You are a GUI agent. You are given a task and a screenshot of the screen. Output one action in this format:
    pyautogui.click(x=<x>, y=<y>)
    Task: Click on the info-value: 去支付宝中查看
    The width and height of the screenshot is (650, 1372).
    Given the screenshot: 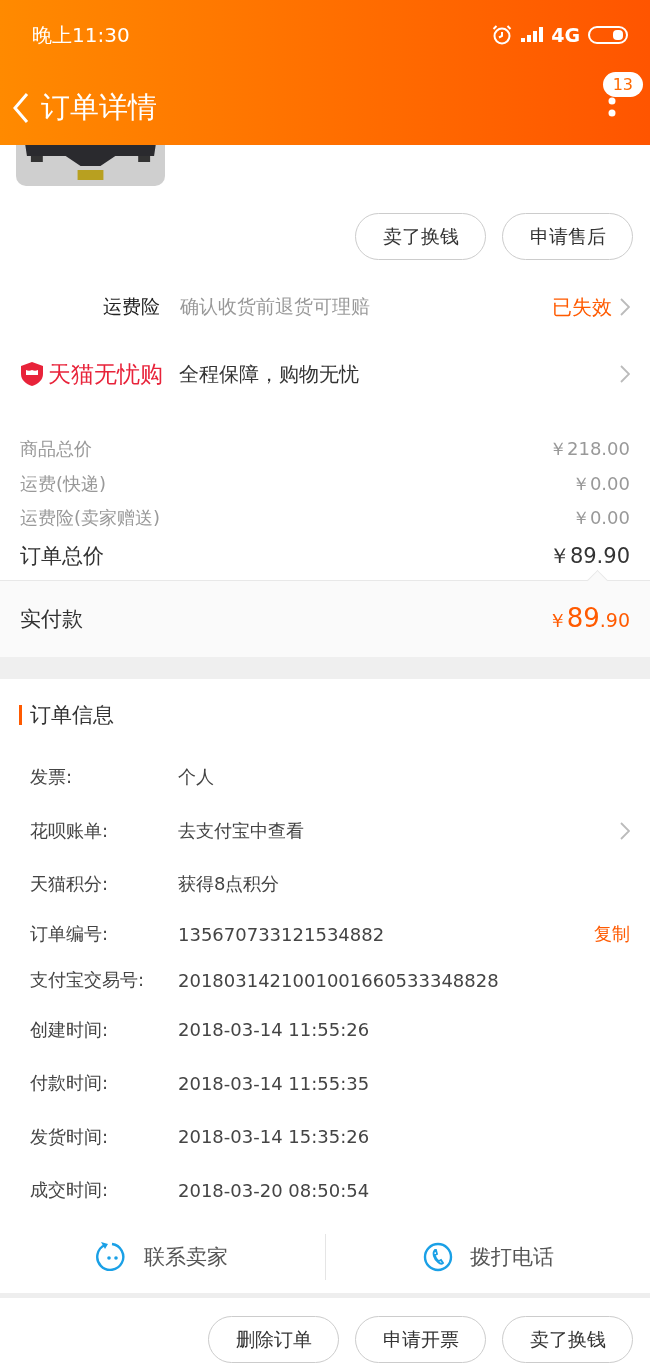 What is the action you would take?
    pyautogui.click(x=399, y=830)
    